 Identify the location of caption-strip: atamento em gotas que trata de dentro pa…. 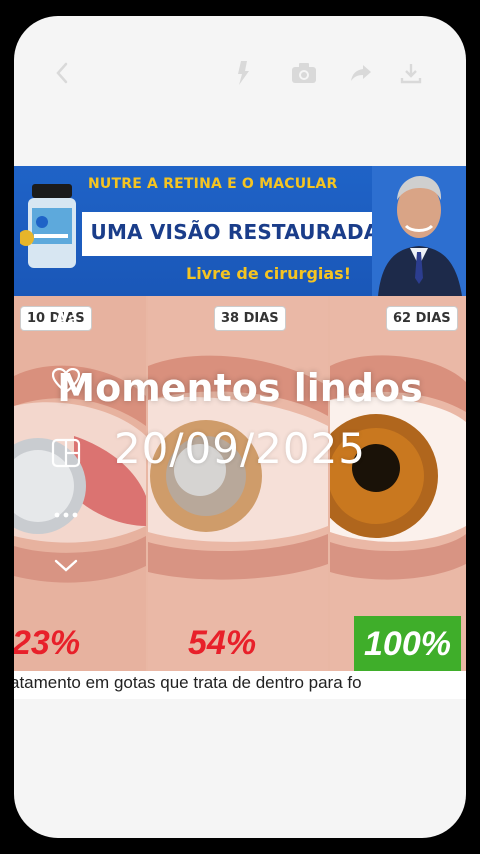
(240, 685).